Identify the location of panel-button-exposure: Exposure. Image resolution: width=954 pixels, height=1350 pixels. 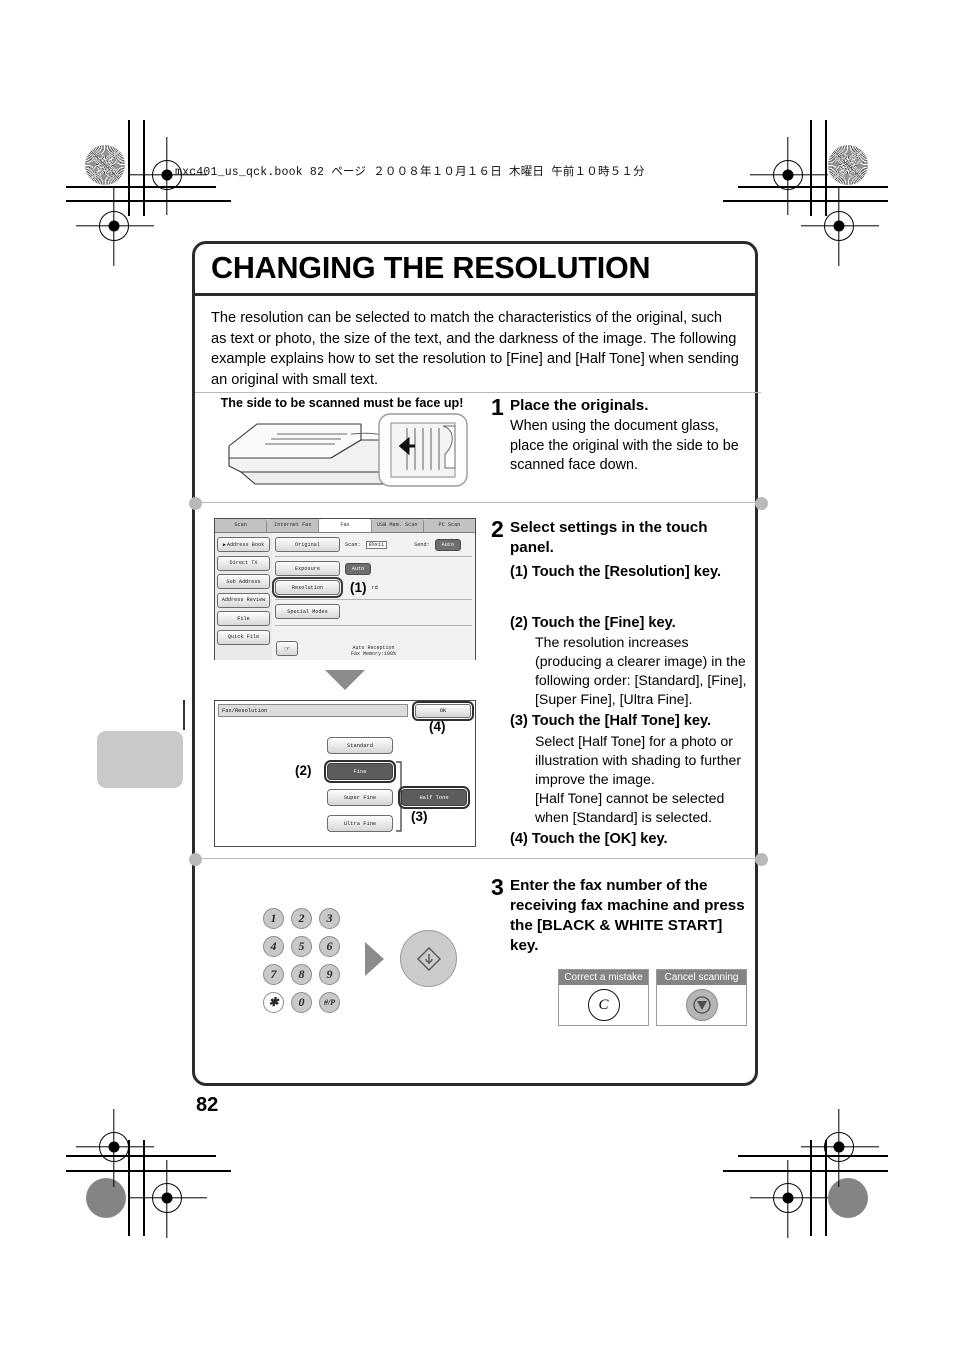
(307, 568).